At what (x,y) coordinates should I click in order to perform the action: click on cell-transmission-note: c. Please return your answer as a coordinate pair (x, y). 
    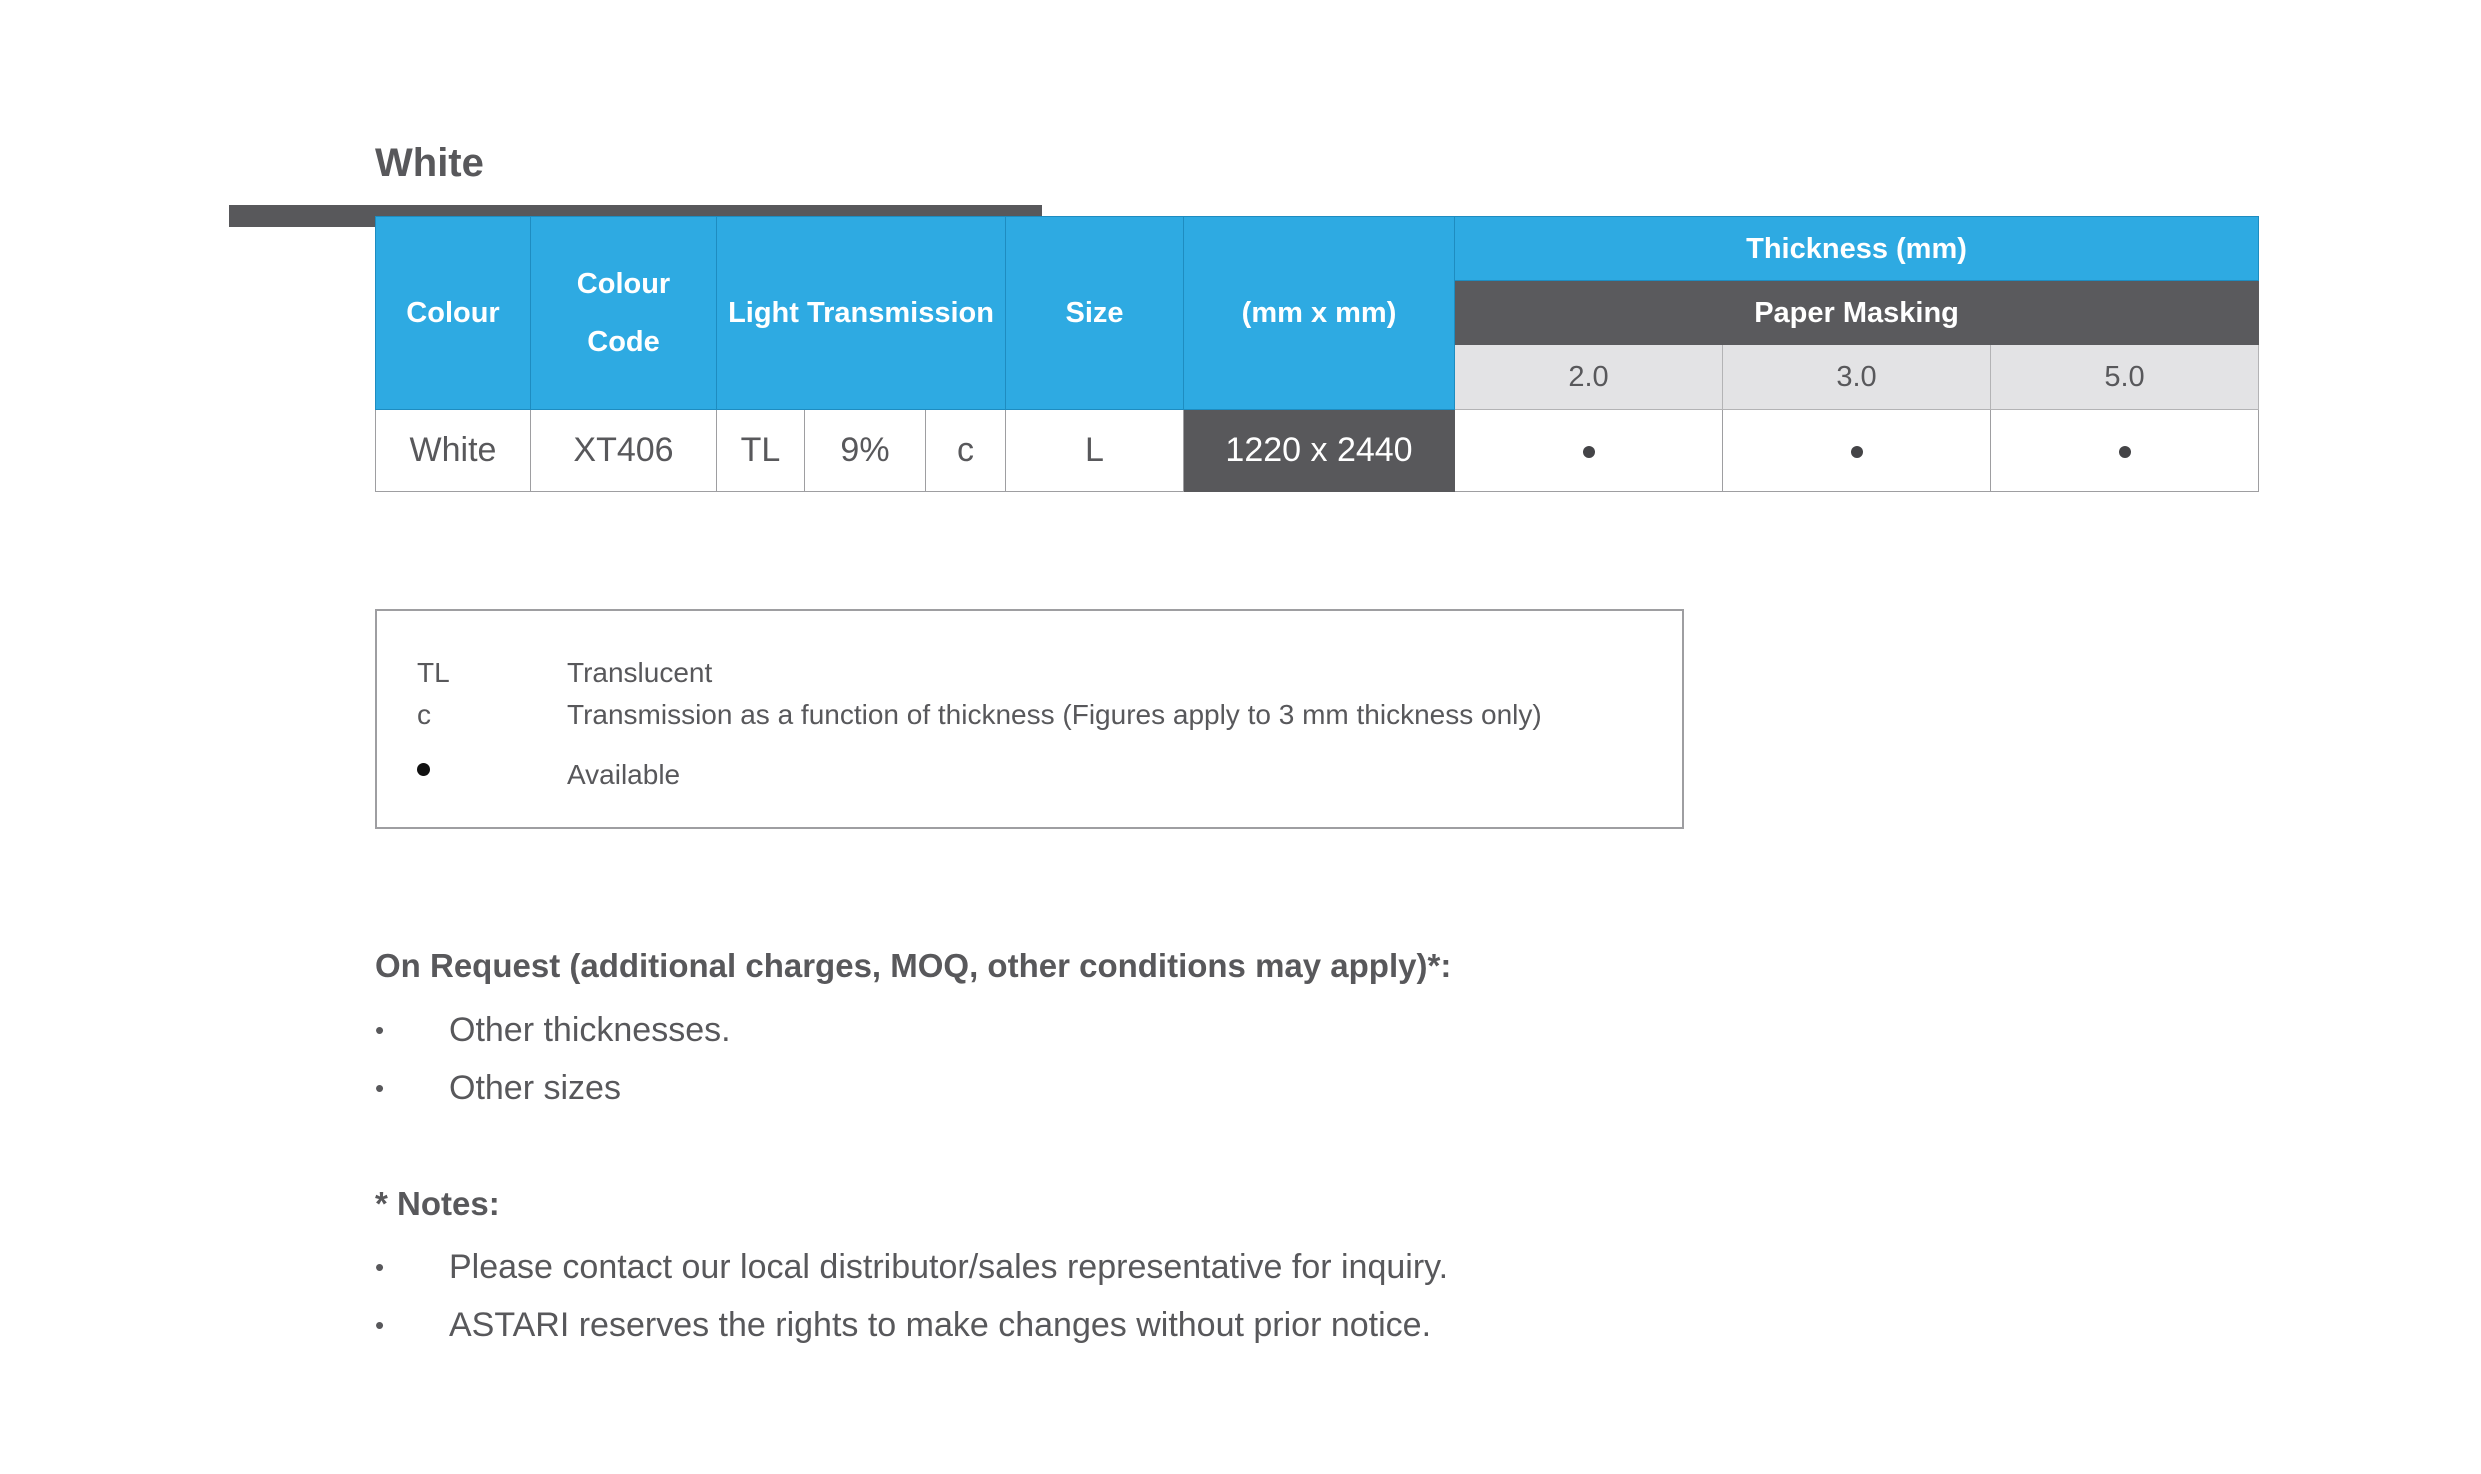
    Looking at the image, I should click on (965, 450).